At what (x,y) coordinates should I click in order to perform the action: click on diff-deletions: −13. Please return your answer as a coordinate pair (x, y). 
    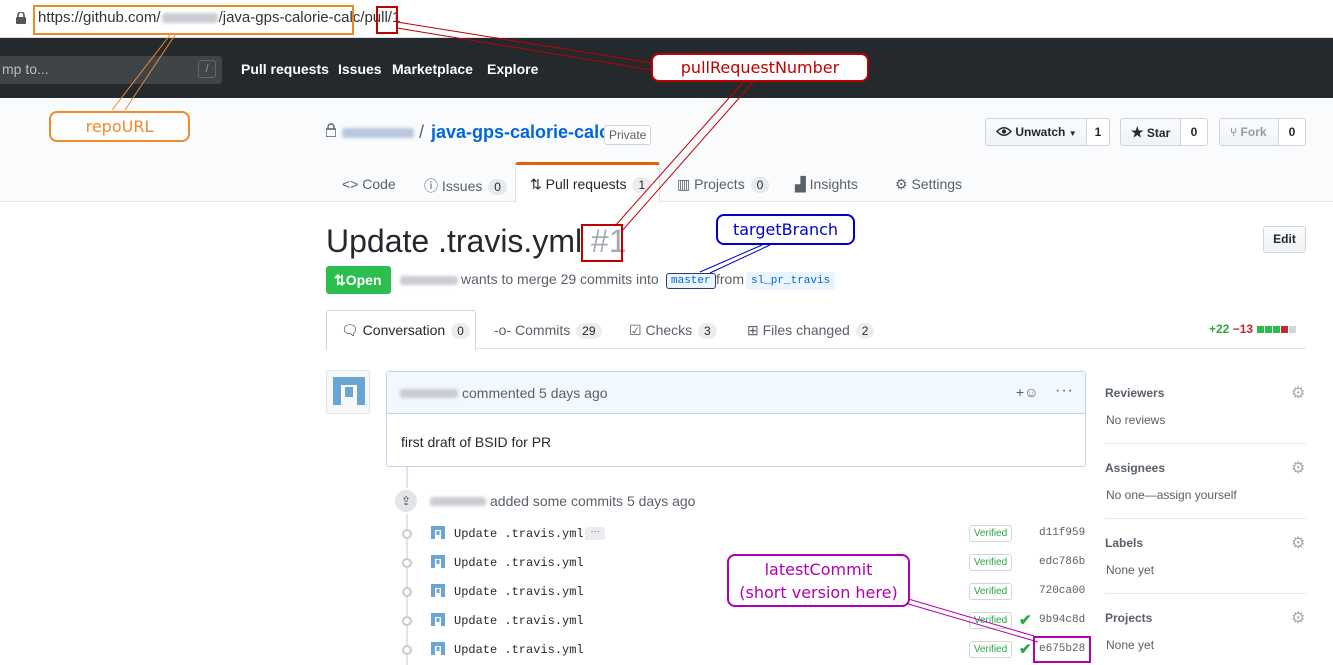
    Looking at the image, I should click on (1243, 329).